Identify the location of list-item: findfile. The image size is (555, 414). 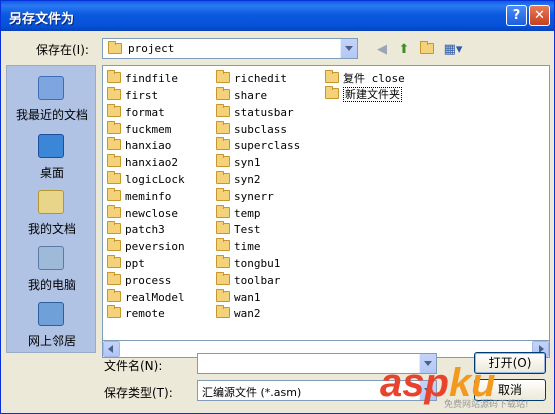
(142, 78).